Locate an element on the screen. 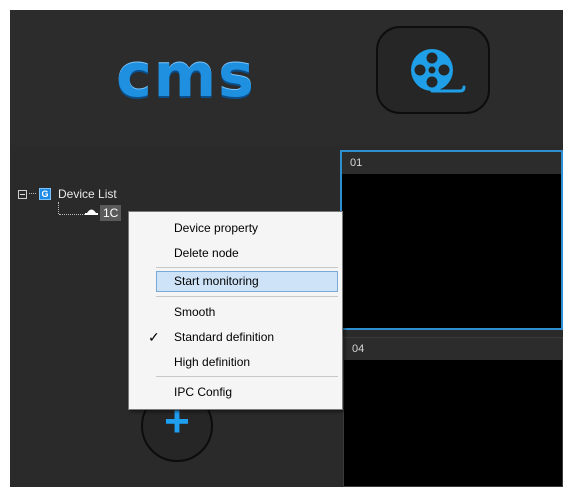 The width and height of the screenshot is (563, 489). collapse-toggle-icon is located at coordinates (22, 194).